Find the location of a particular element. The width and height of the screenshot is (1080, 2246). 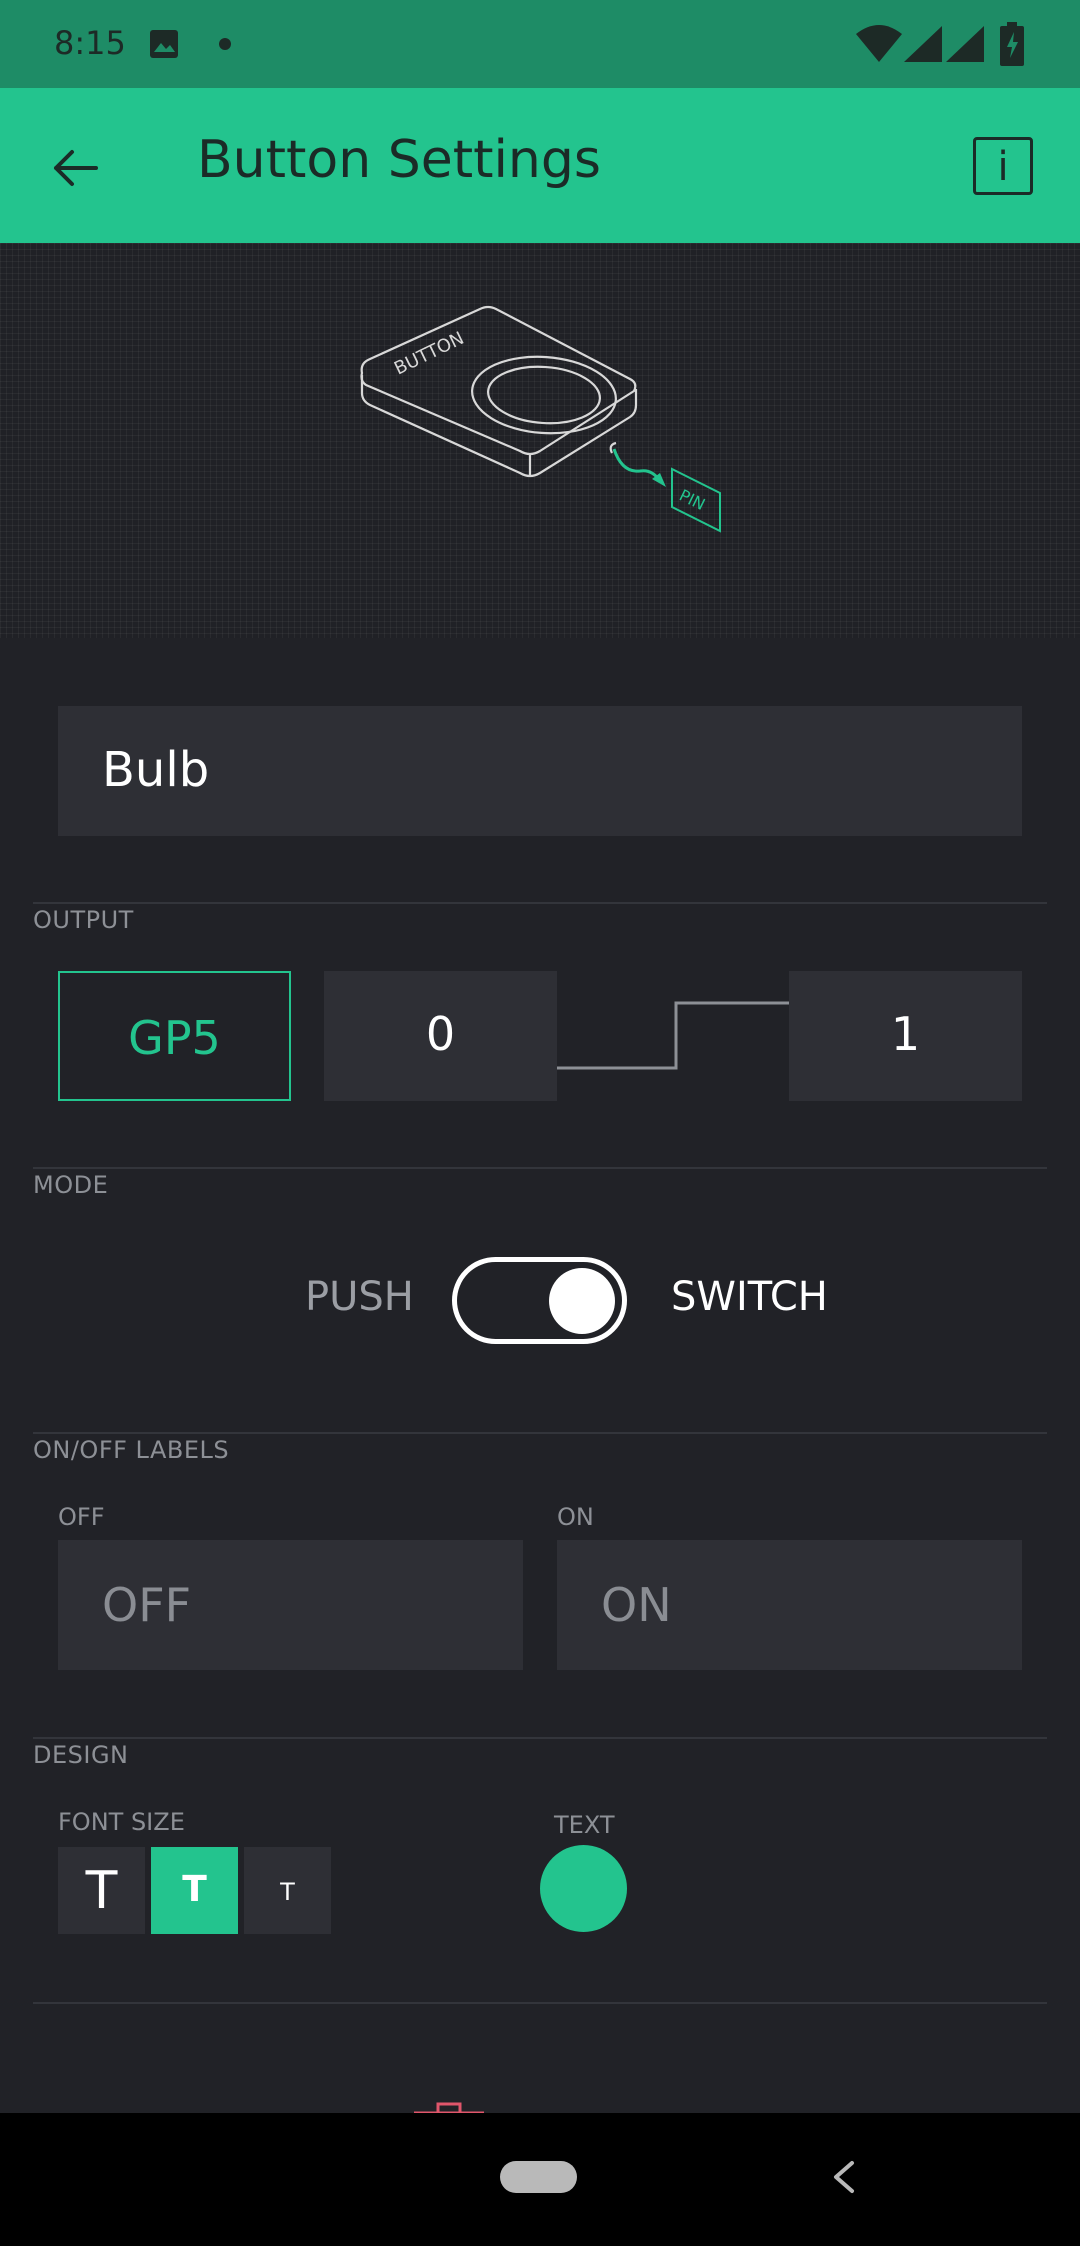

app-bar: Button Settings i is located at coordinates (540, 165).